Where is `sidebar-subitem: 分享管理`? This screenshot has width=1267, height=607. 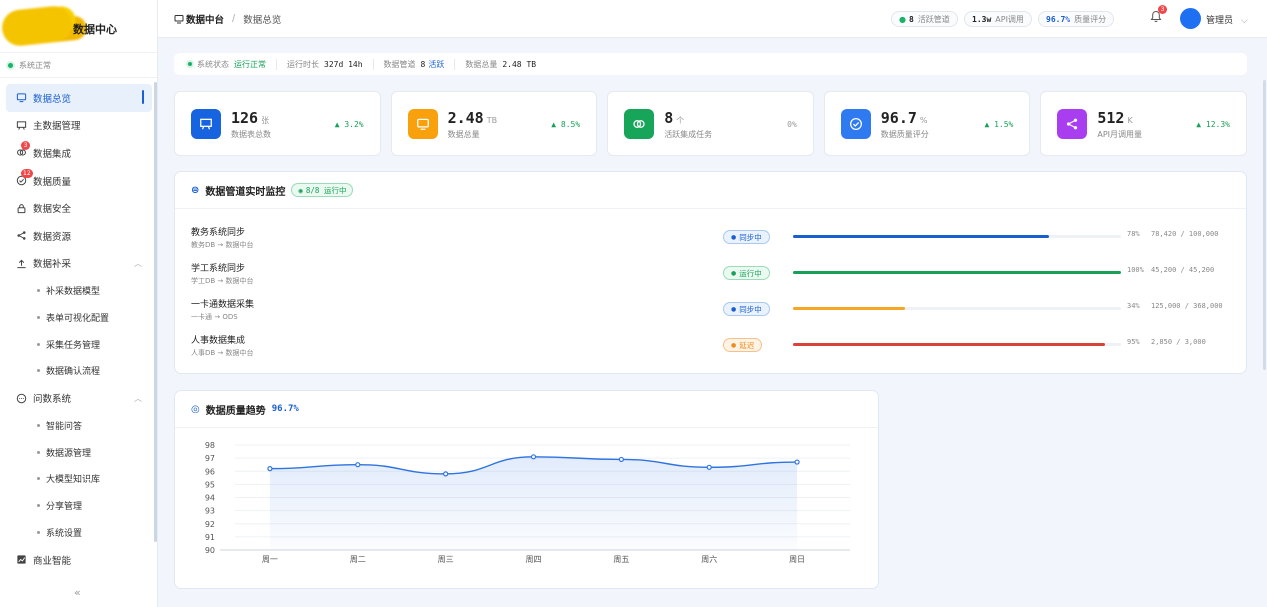
sidebar-subitem: 分享管理 is located at coordinates (79, 505).